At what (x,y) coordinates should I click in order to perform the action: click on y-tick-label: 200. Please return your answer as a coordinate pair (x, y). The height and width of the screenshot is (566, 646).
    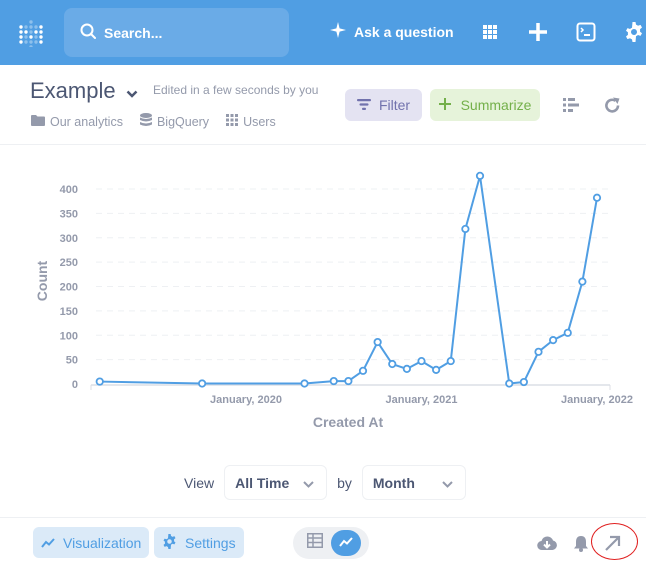
    Looking at the image, I should click on (69, 288).